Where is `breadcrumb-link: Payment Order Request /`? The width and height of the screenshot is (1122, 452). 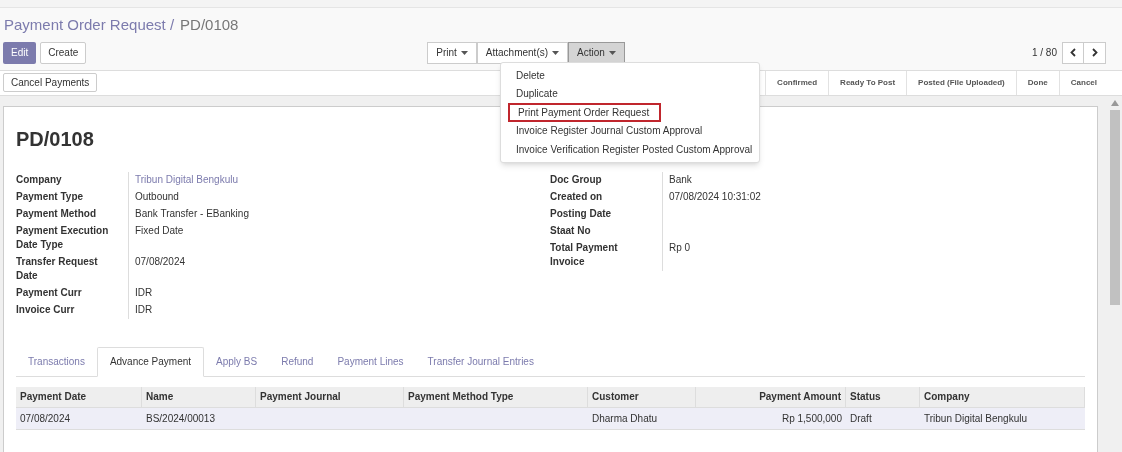
breadcrumb-link: Payment Order Request / is located at coordinates (89, 25).